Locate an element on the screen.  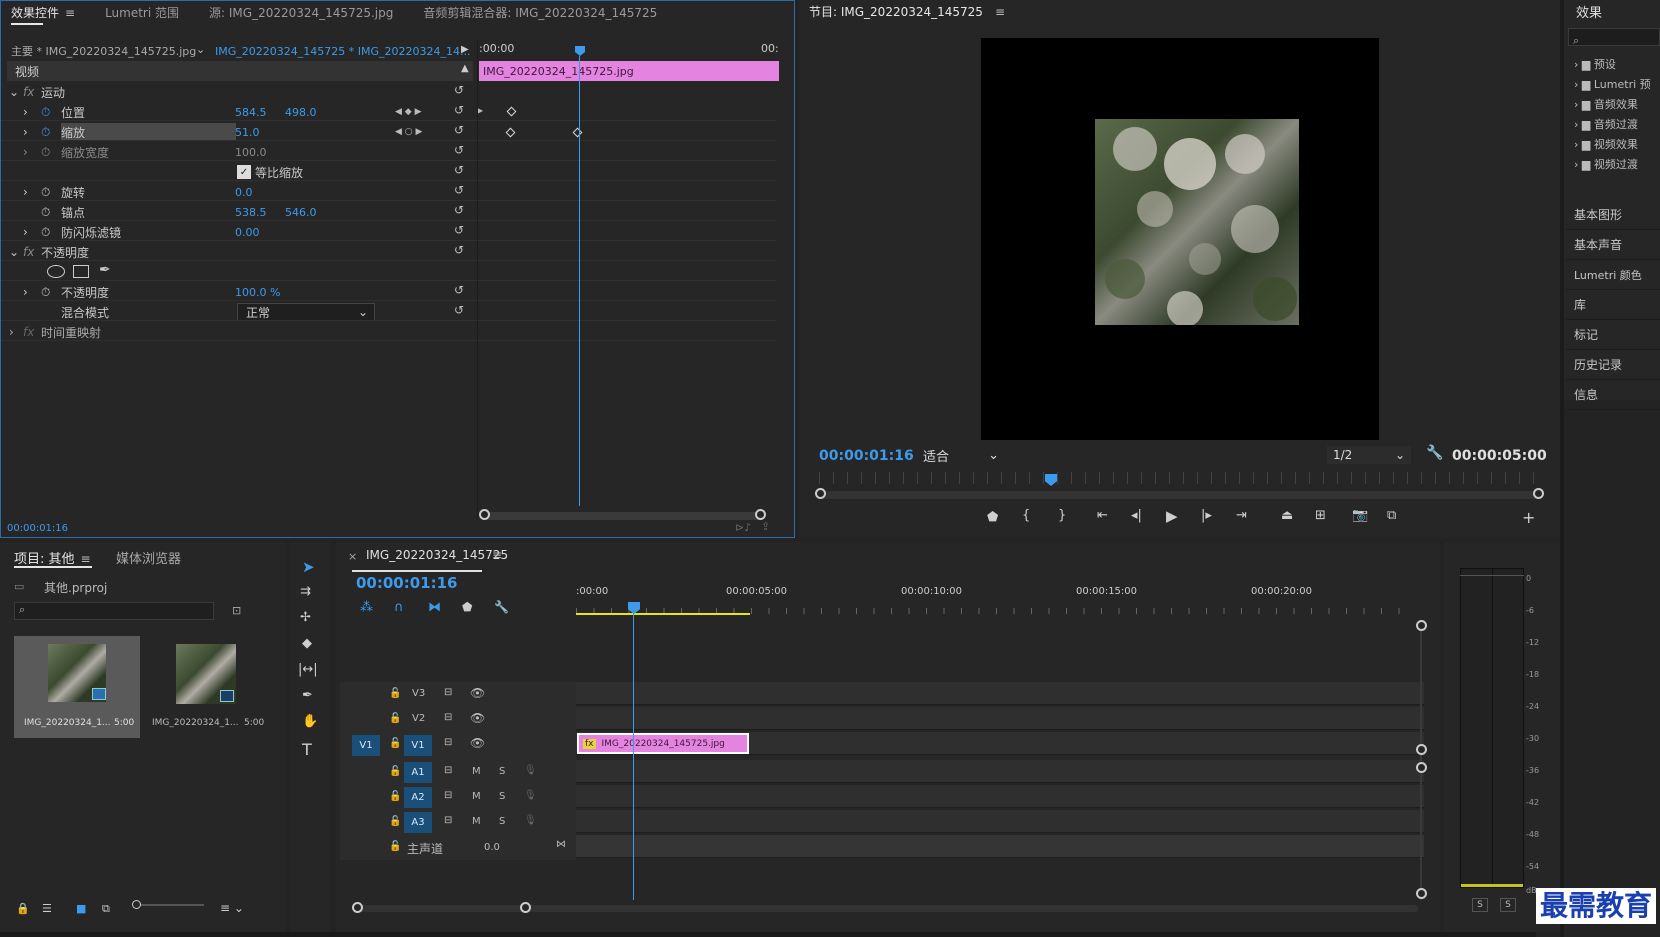
microphone-icon: 🎙 is located at coordinates (530, 795).